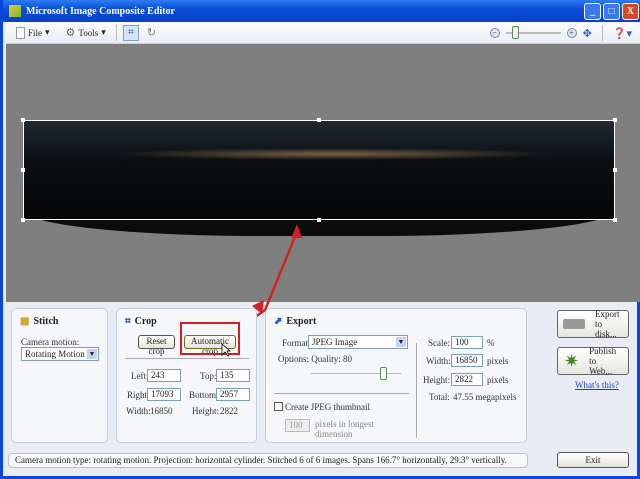 This screenshot has height=479, width=640. Describe the element at coordinates (50, 342) in the screenshot. I see `camera-motion-label: Camera motion:` at that location.